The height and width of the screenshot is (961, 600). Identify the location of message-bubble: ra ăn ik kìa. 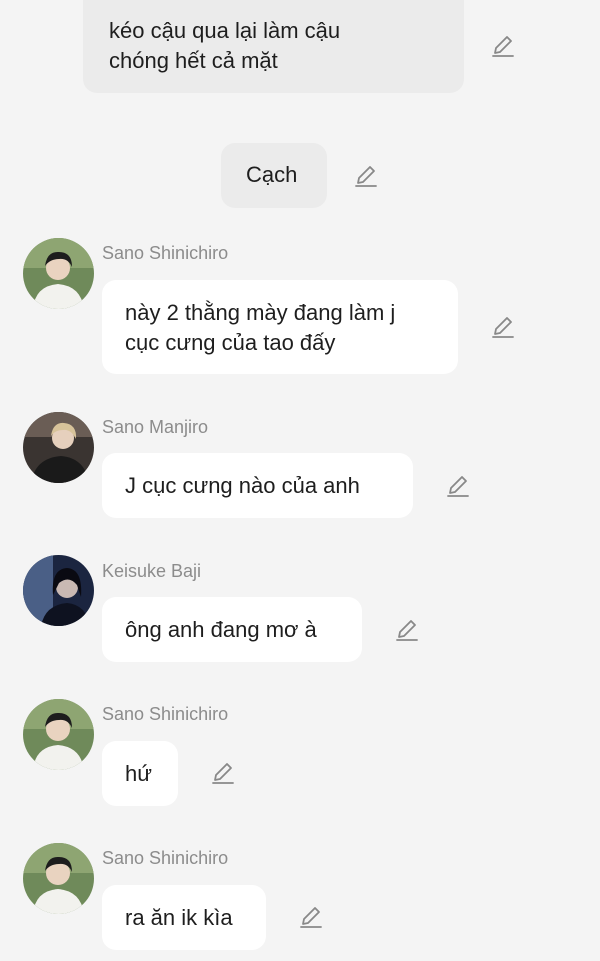
(184, 917).